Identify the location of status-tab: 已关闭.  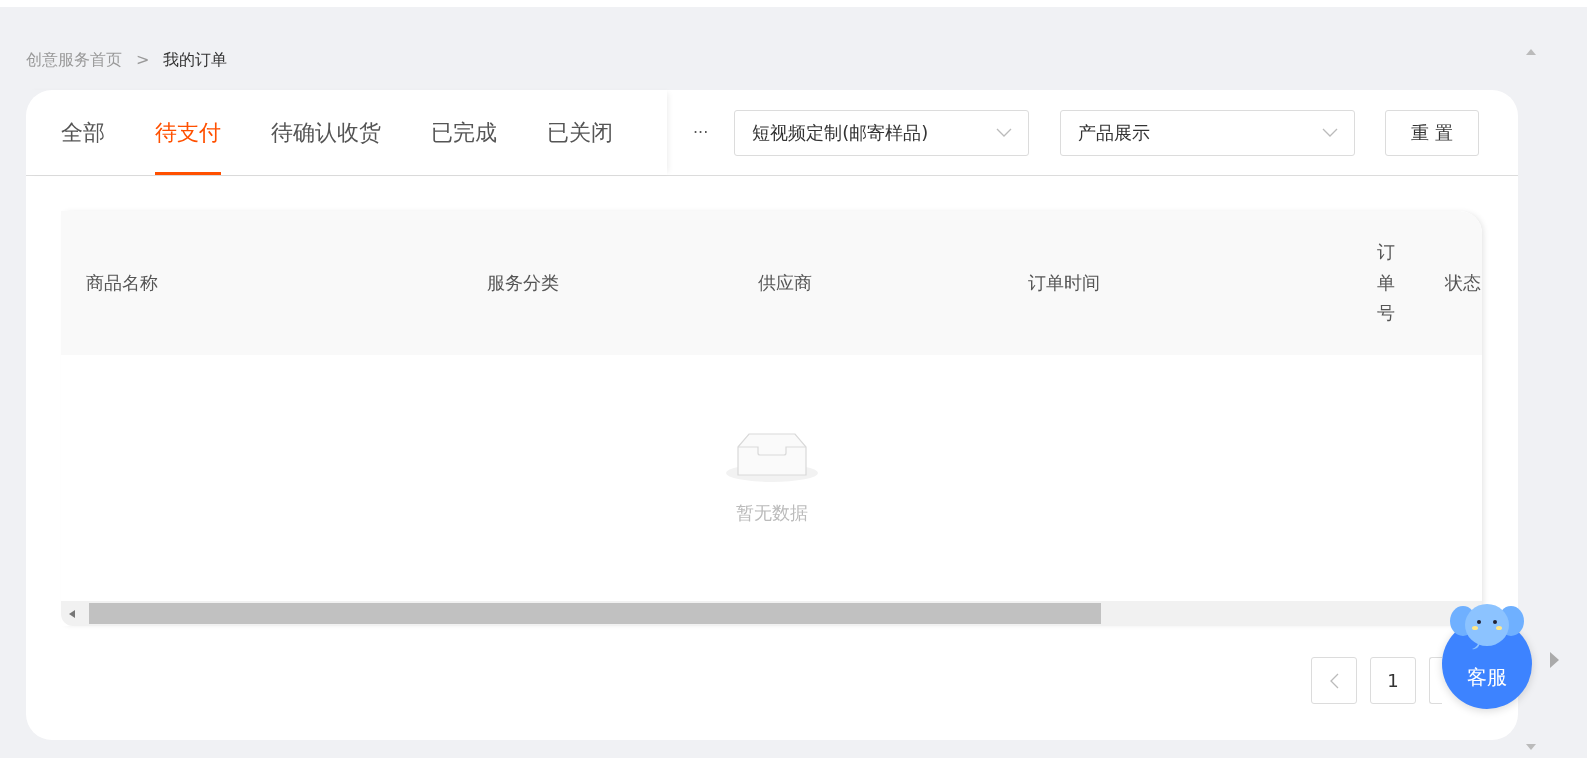
(580, 132).